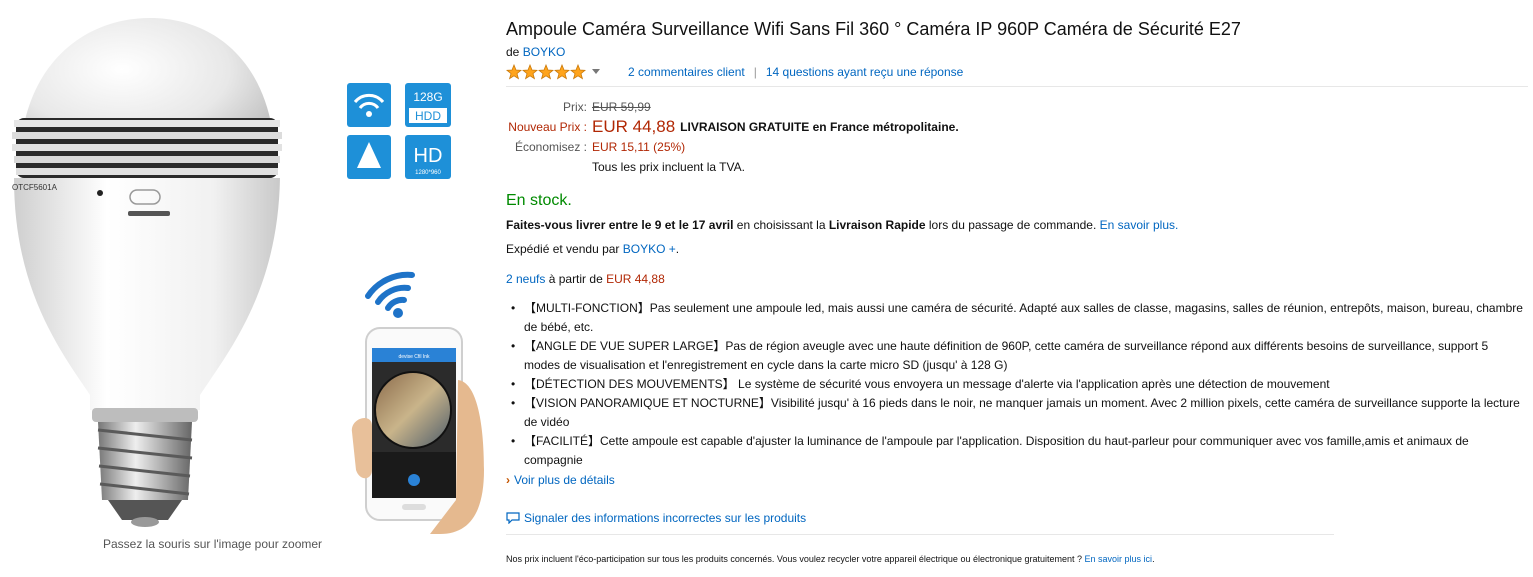 The width and height of the screenshot is (1533, 577). I want to click on hd-badge: HD 1280*960, so click(428, 157).